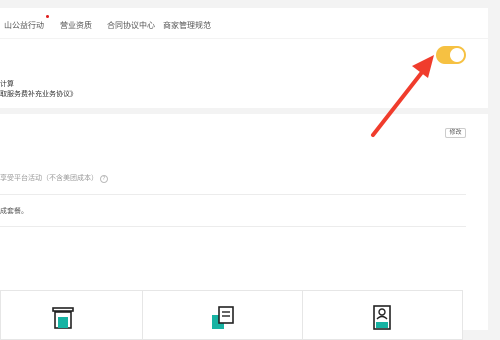  I want to click on service-toggle-switch, so click(451, 55).